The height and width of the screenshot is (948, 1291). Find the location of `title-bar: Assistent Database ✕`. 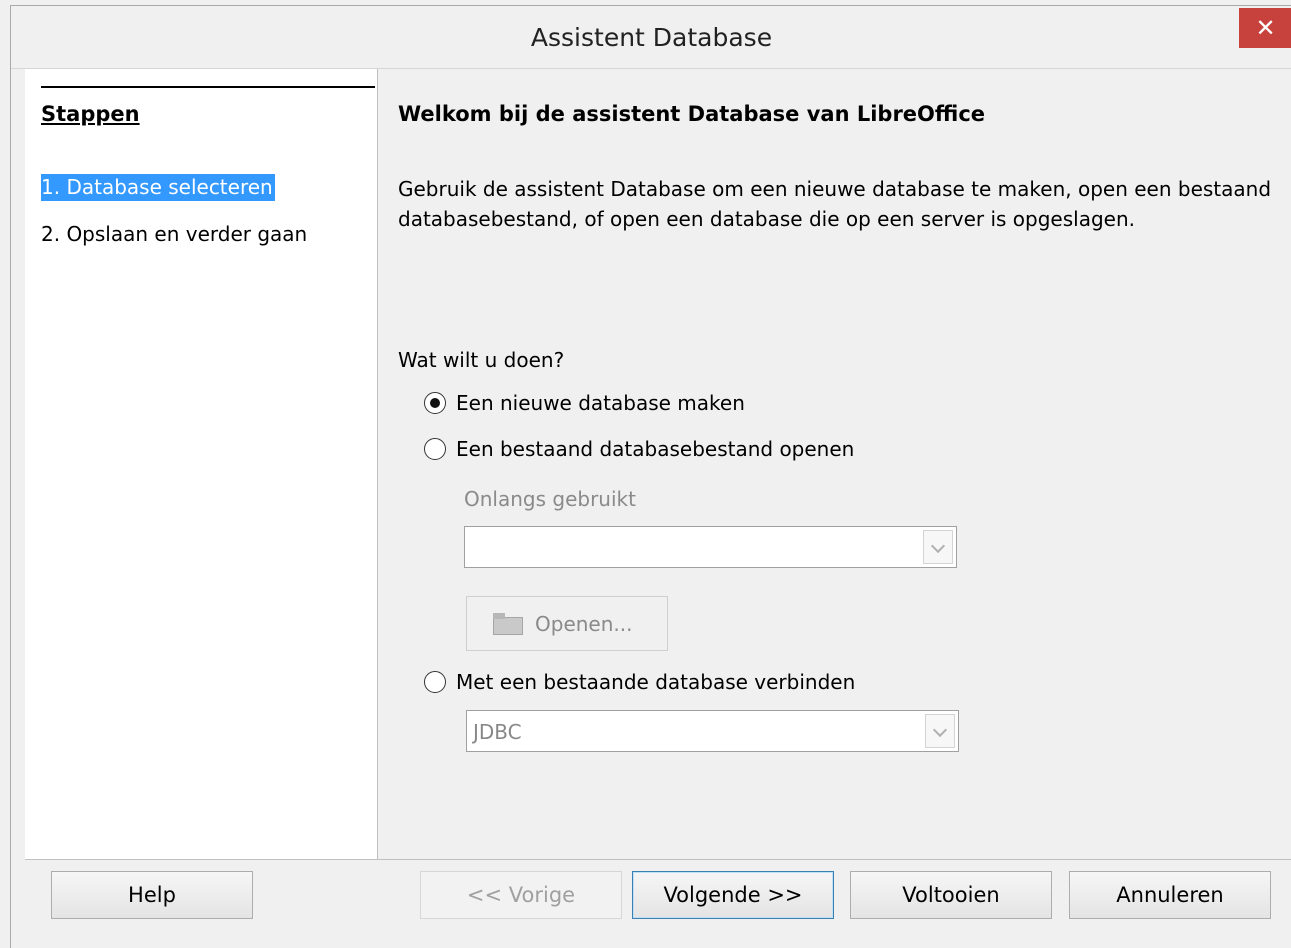

title-bar: Assistent Database ✕ is located at coordinates (651, 37).